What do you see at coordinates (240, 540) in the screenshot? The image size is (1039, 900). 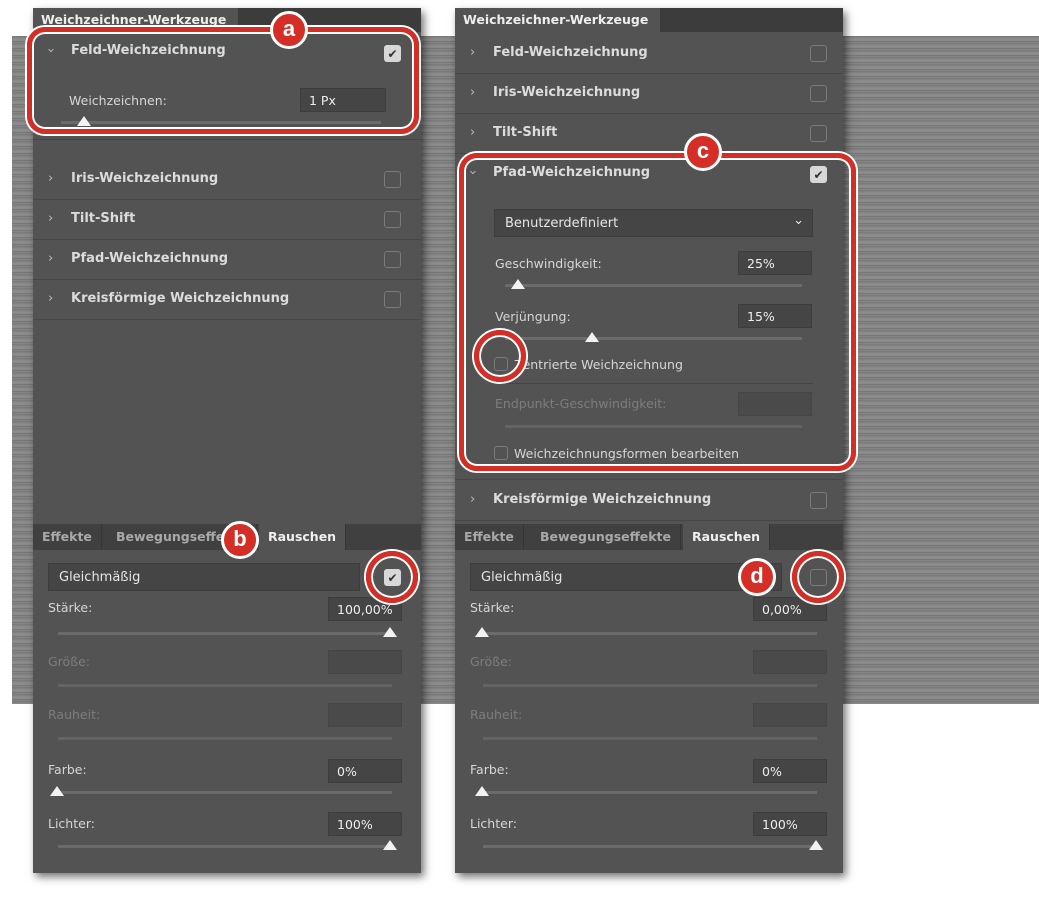 I see `annotation-badge-b: b` at bounding box center [240, 540].